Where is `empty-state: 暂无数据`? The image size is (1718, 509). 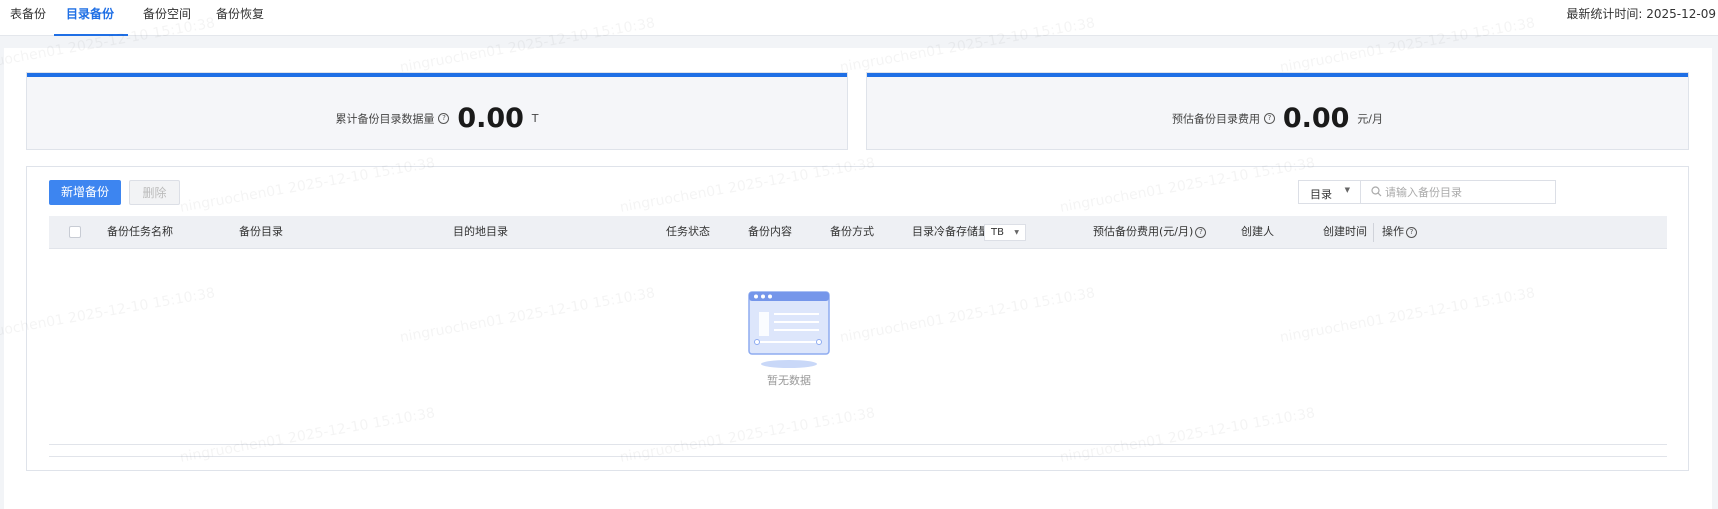
empty-state: 暂无数据 is located at coordinates (789, 338).